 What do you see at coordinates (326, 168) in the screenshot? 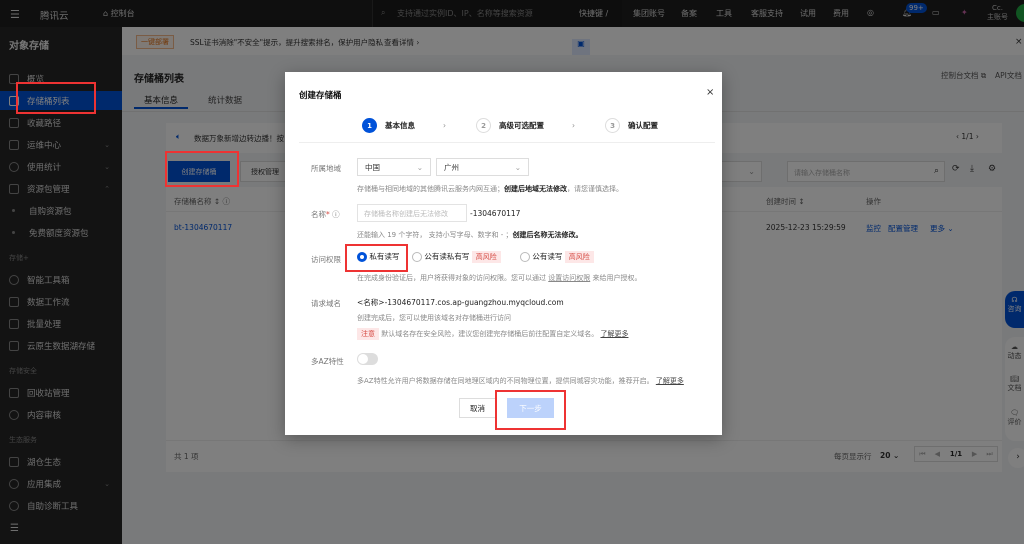
I see `region-label: 所属地域` at bounding box center [326, 168].